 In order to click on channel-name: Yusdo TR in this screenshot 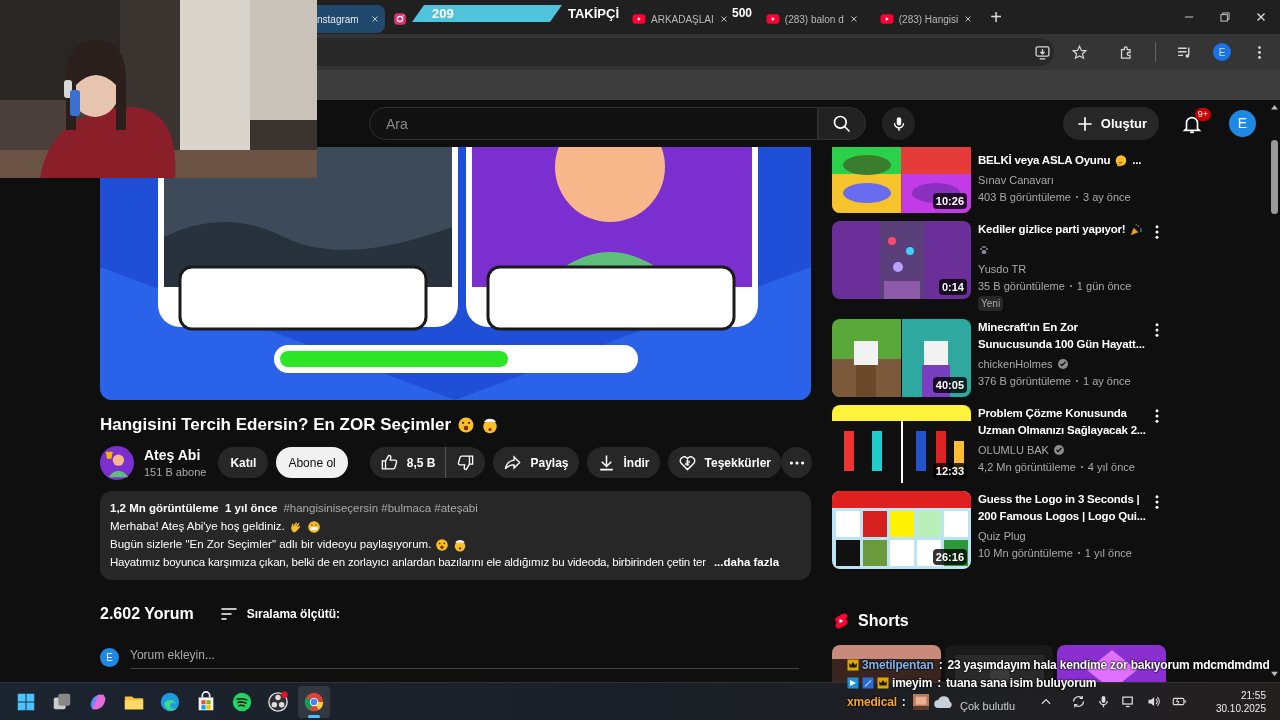, I will do `click(1002, 269)`.